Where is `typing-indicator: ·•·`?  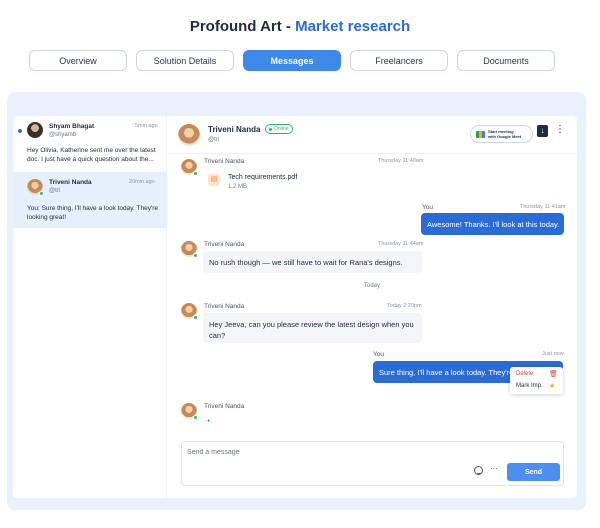 typing-indicator: ·•· is located at coordinates (209, 421).